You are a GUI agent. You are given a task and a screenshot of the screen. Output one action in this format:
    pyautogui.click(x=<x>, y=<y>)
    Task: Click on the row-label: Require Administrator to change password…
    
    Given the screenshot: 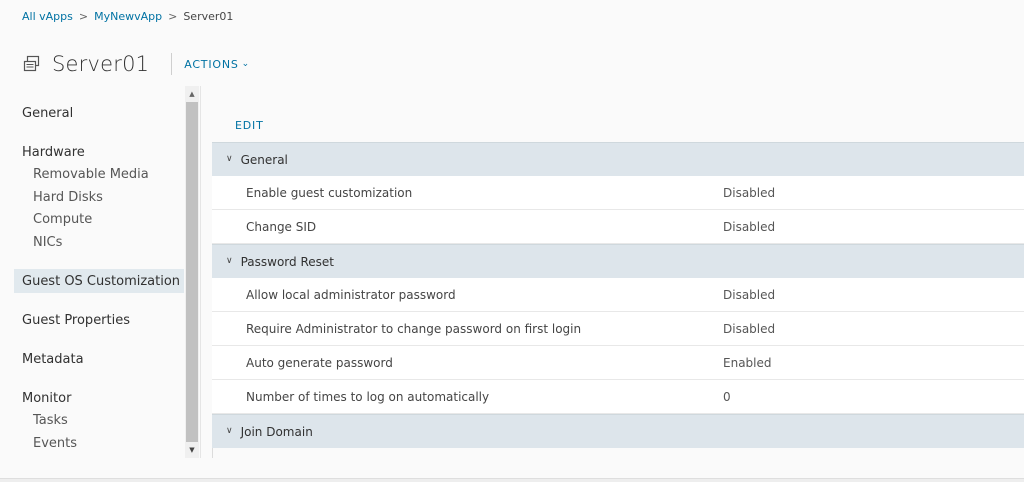 What is the action you would take?
    pyautogui.click(x=414, y=329)
    